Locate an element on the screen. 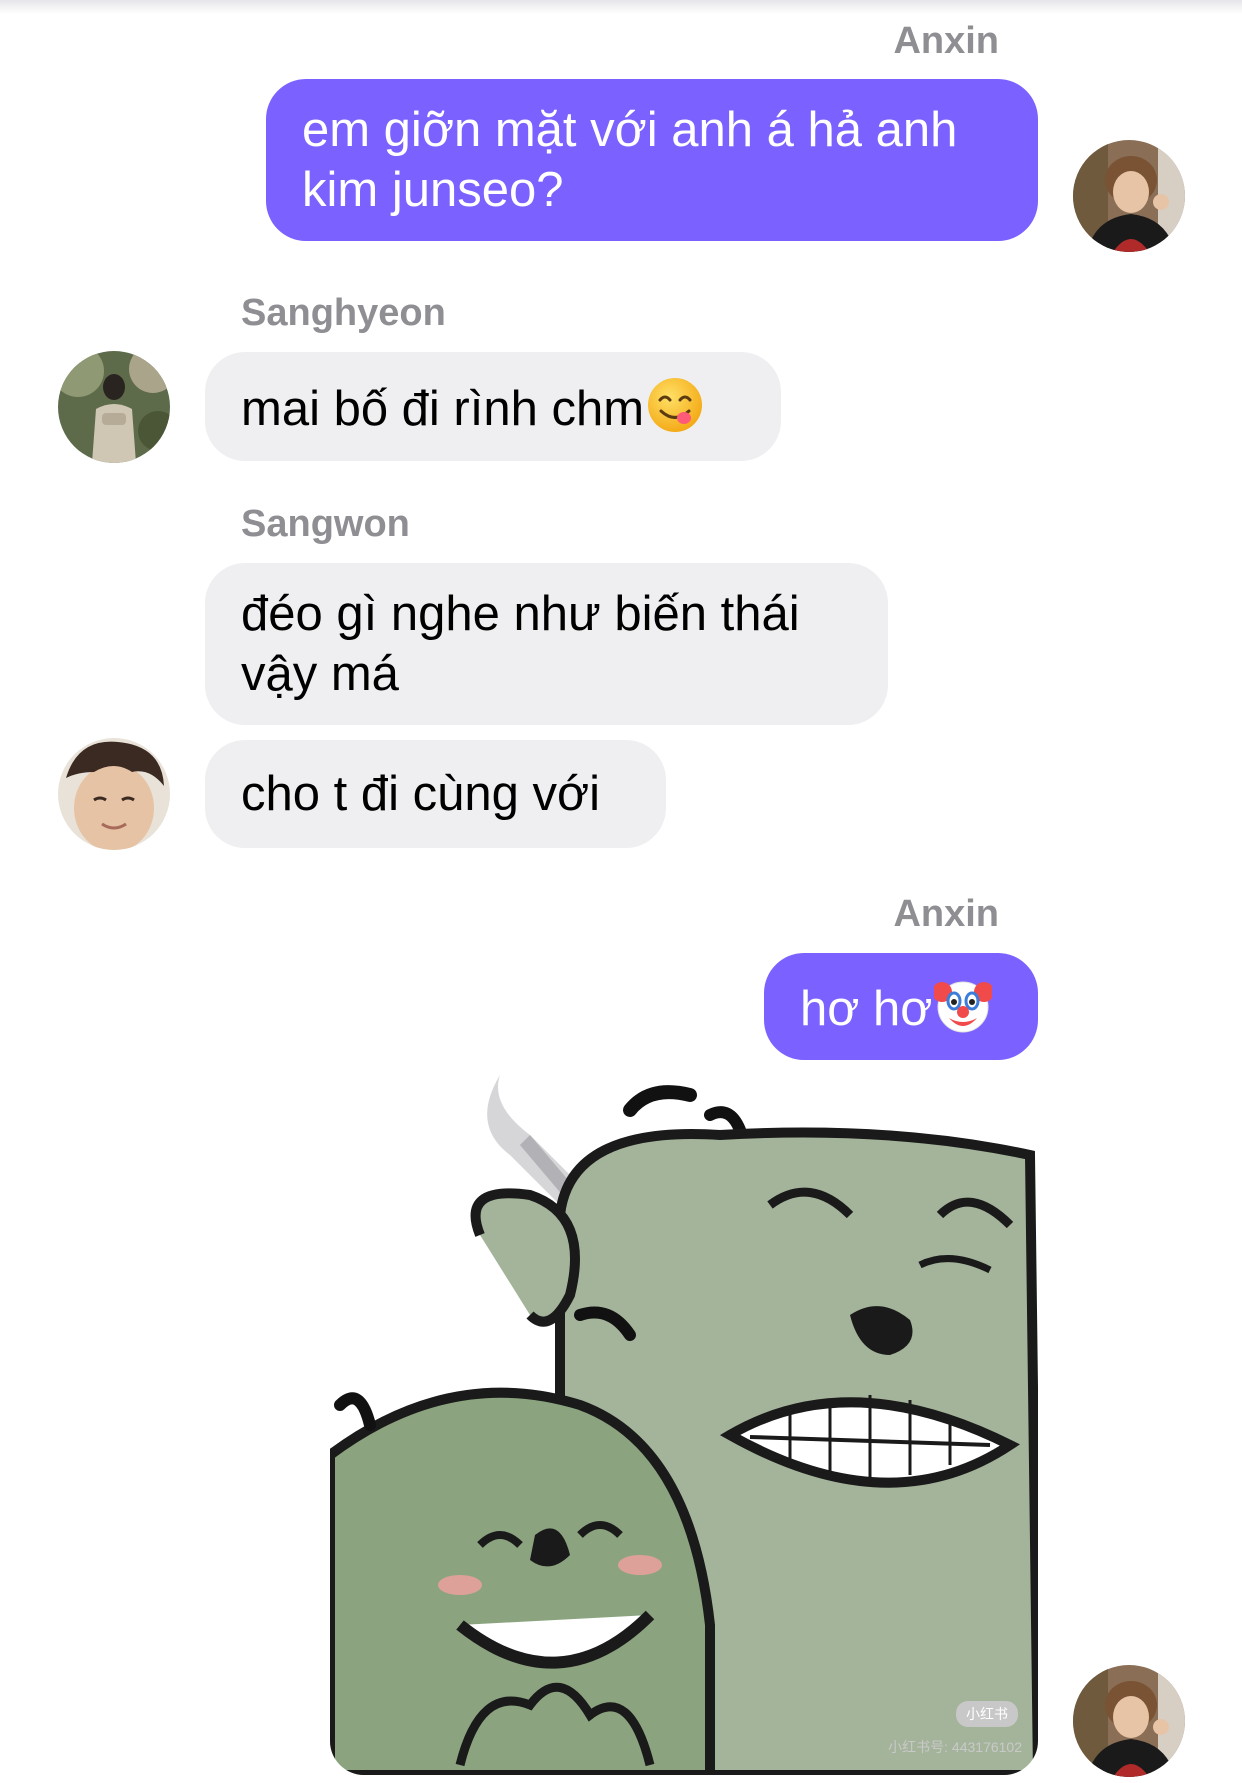  message-bubble-outgoing: hơ hơ is located at coordinates (901, 1006).